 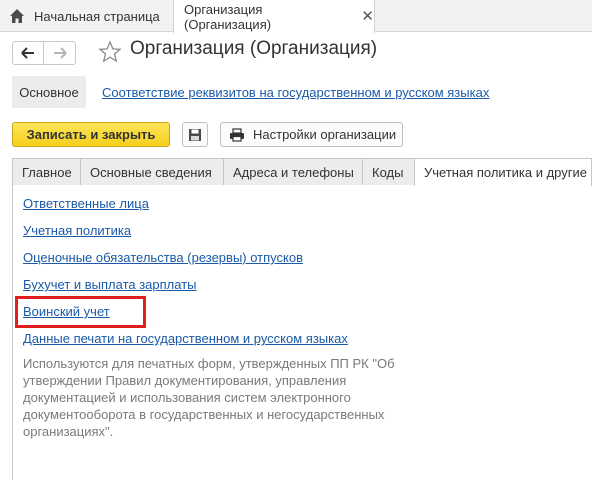 I want to click on arrow-left-icon, so click(x=27, y=53).